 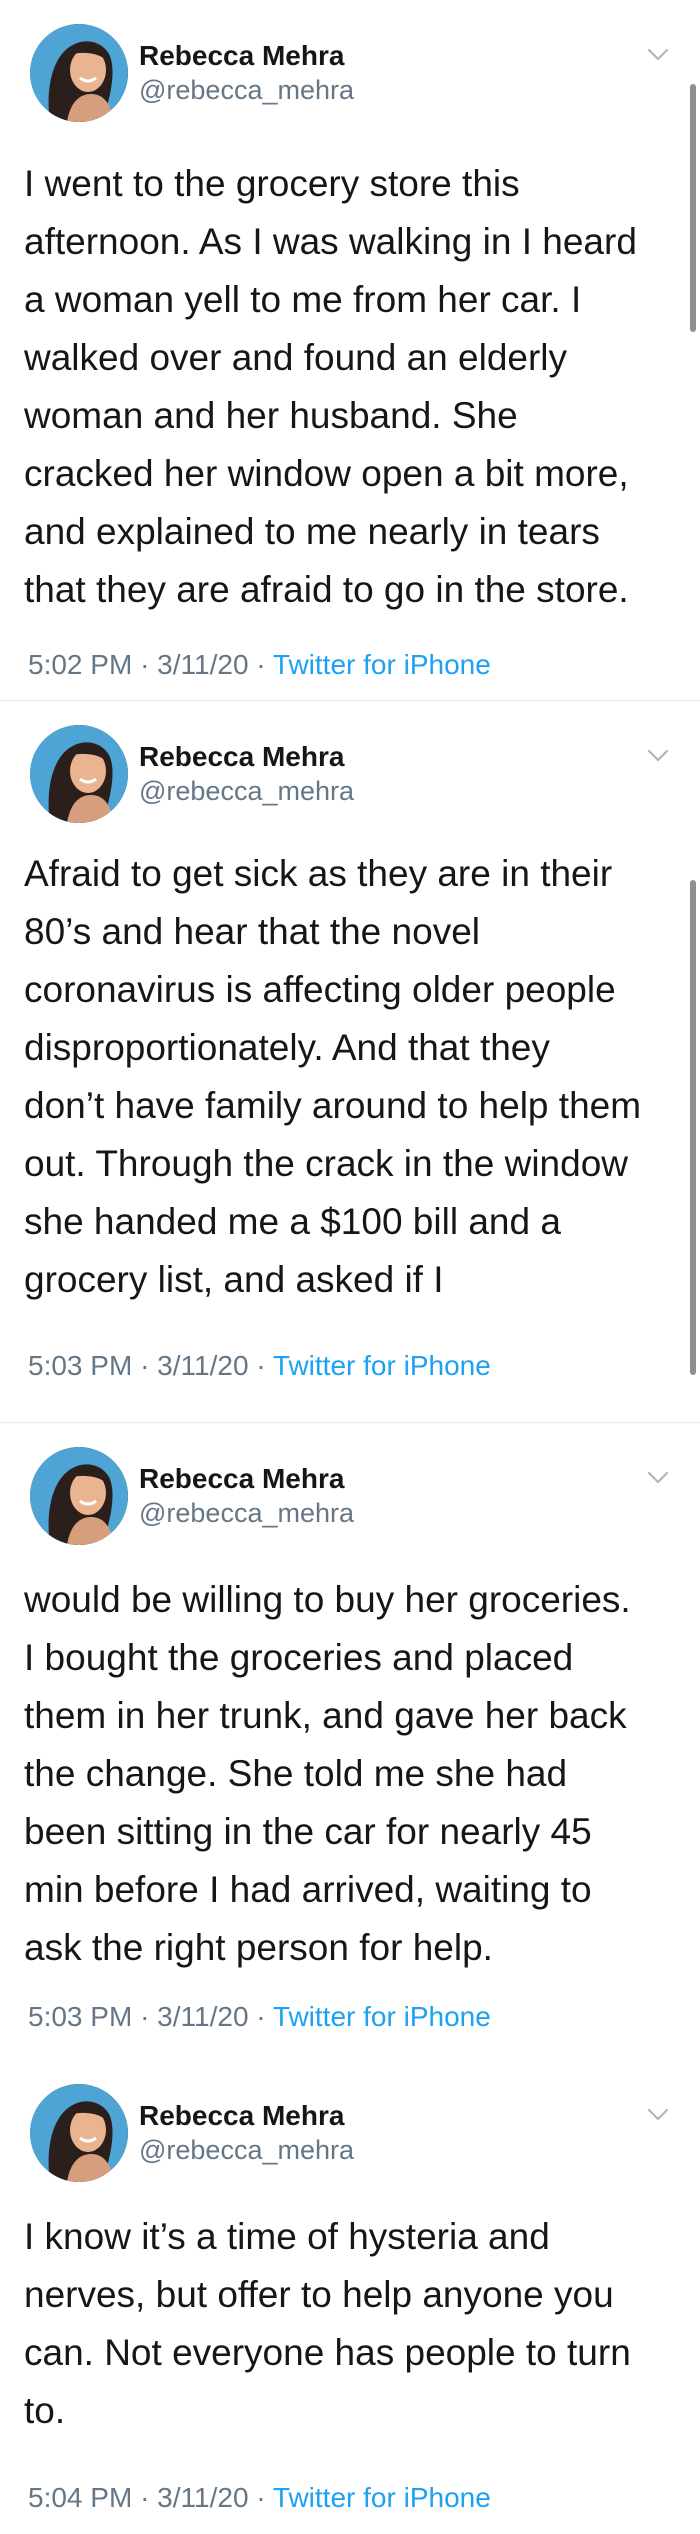 I want to click on tweet-meta: 5:02 PM · 3/11/20 · Twitter for iPhone, so click(x=259, y=665).